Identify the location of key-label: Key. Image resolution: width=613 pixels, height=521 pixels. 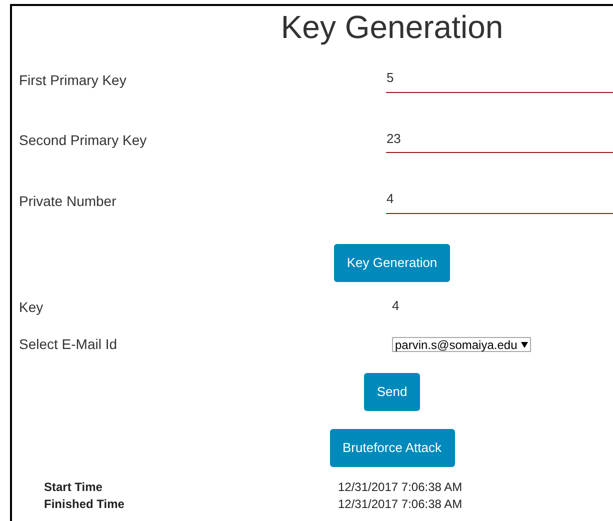
(31, 307).